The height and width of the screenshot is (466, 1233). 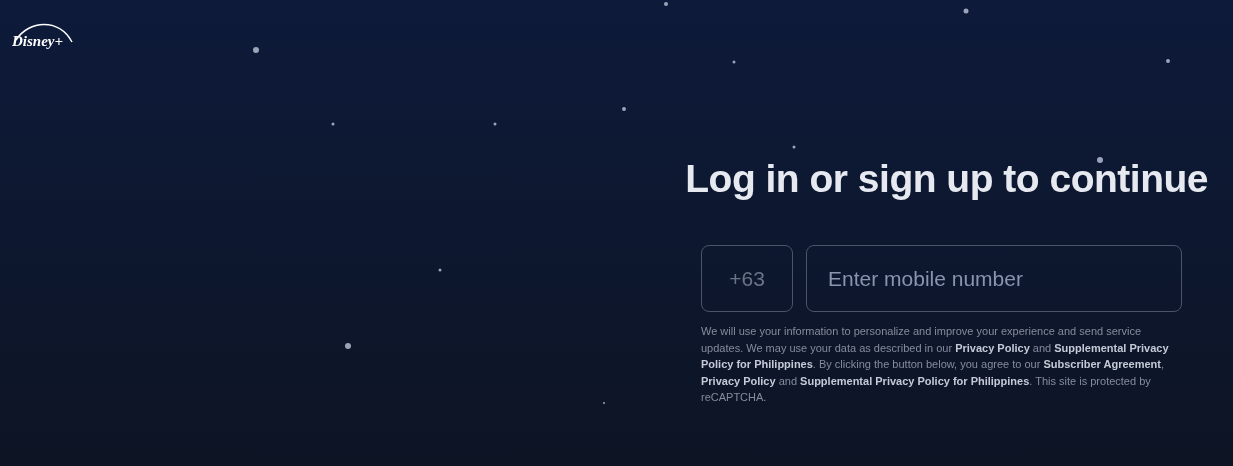 I want to click on page-heading: Log in or sign up to continue, so click(x=946, y=179).